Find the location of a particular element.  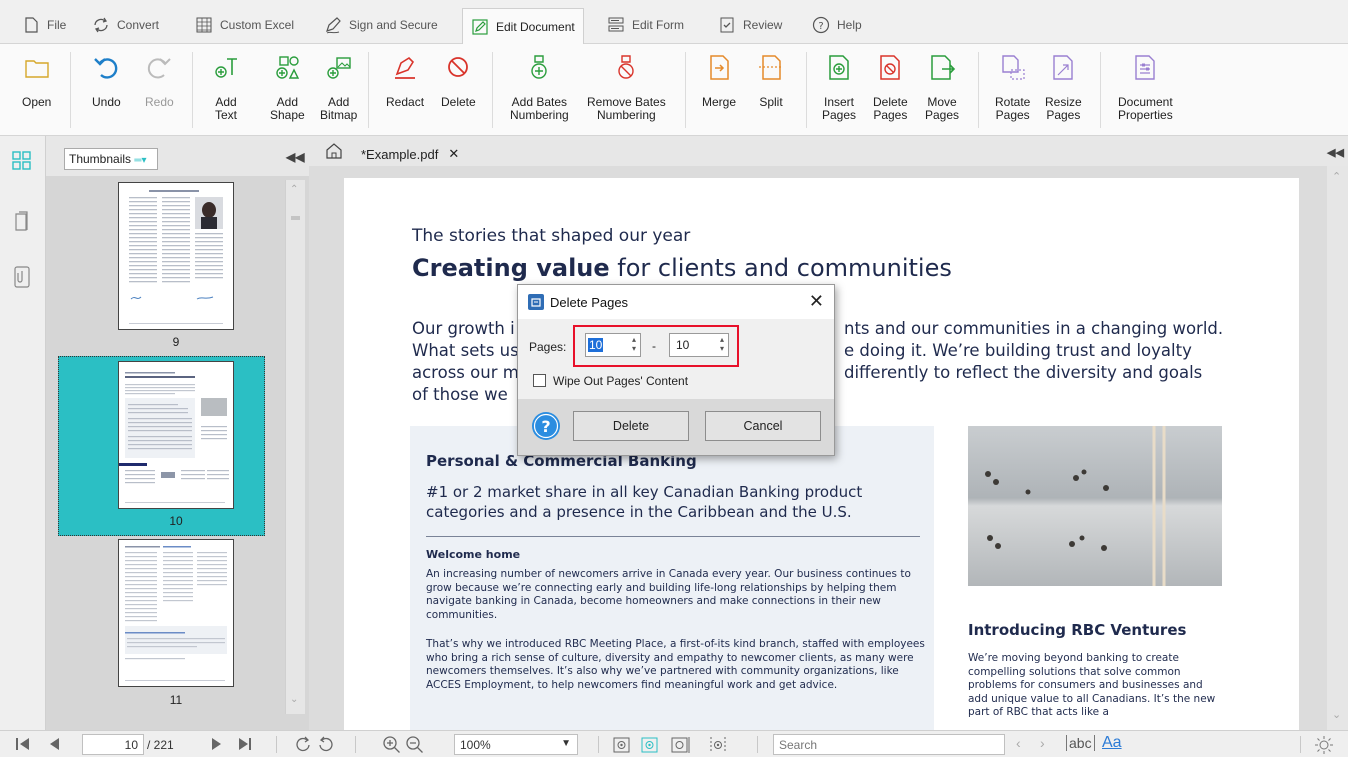

page-number-input: 10 is located at coordinates (113, 744).